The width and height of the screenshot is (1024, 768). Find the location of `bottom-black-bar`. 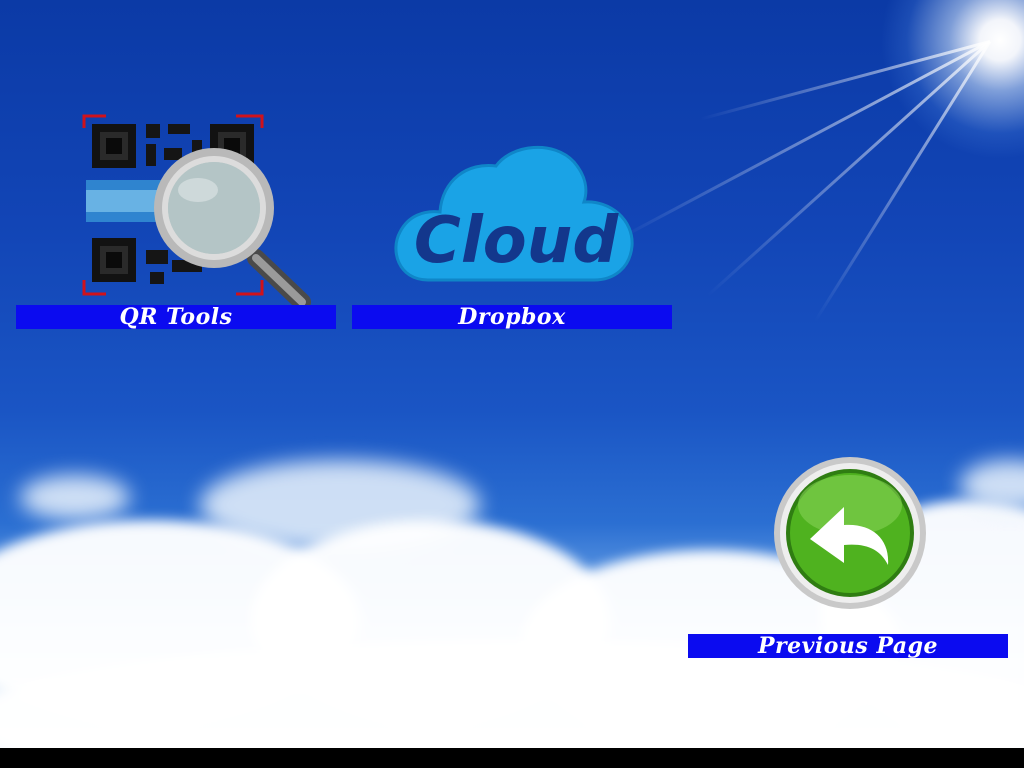

bottom-black-bar is located at coordinates (512, 758).